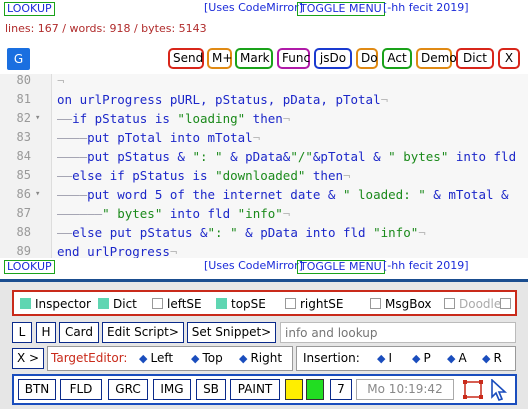  I want to click on code-line: 87 ——————" bytes" into fld "info"¬, so click(264, 213).